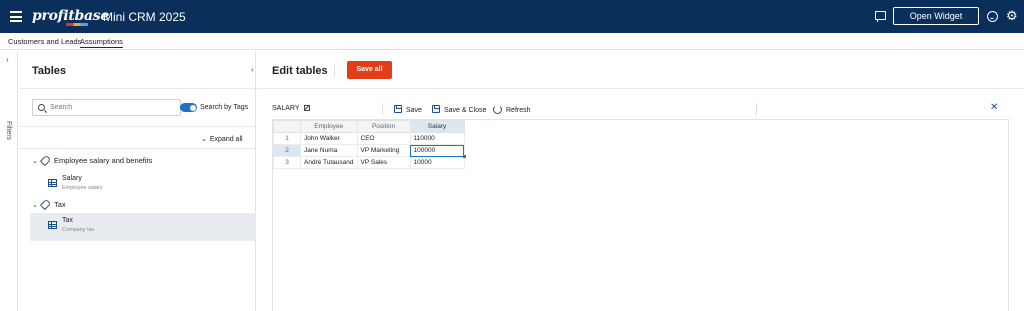 This screenshot has height=311, width=1024. I want to click on search-icon, so click(41, 107).